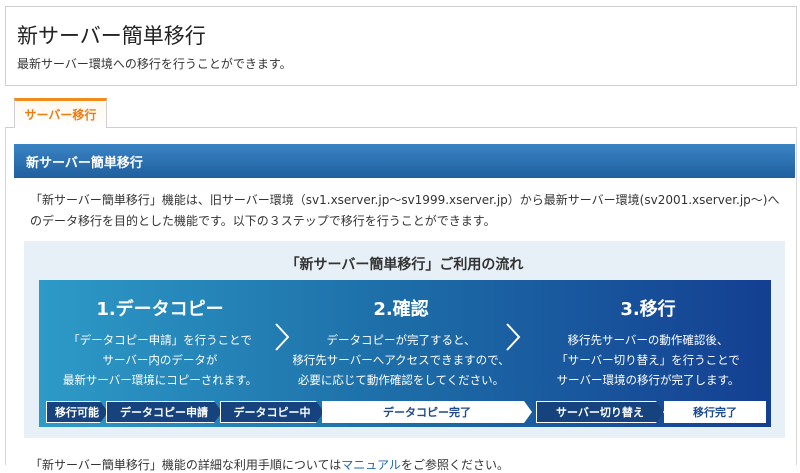  Describe the element at coordinates (111, 36) in the screenshot. I see `page-title: 新サーバー簡単移行` at that location.